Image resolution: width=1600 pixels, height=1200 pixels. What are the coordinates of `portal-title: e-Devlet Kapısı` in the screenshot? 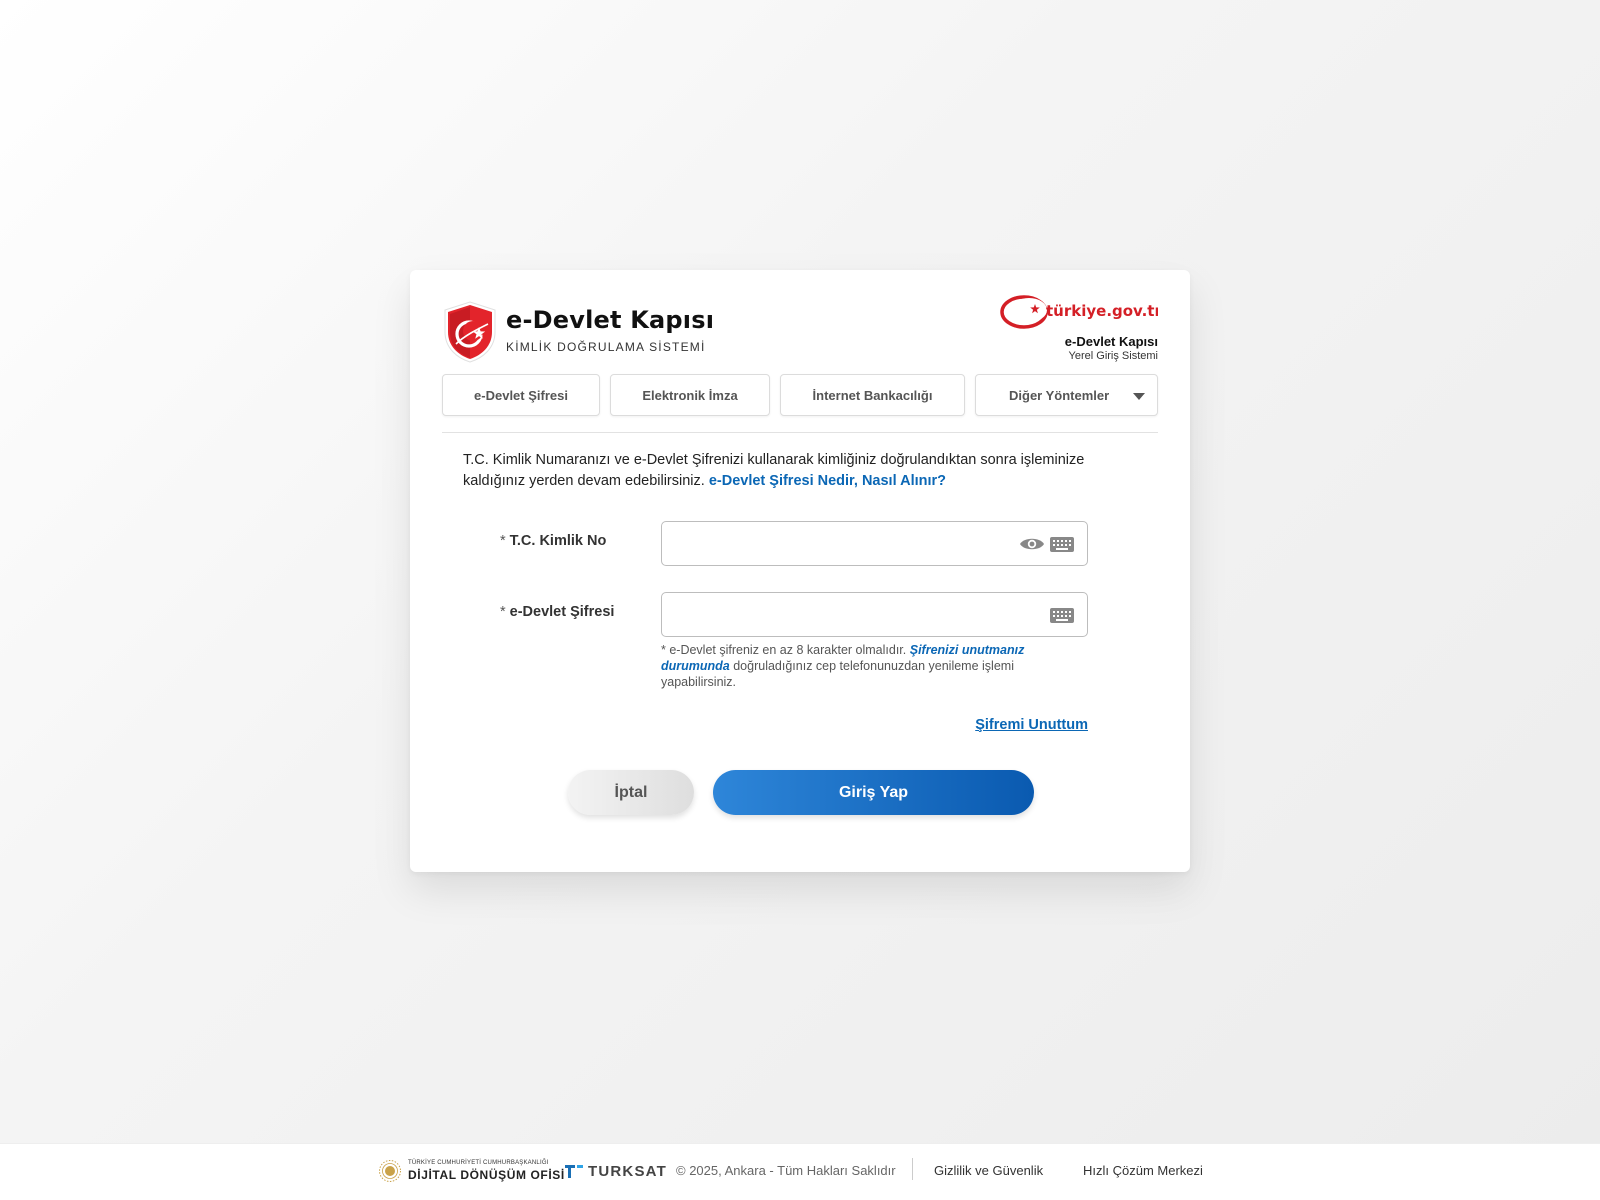 It's located at (1111, 341).